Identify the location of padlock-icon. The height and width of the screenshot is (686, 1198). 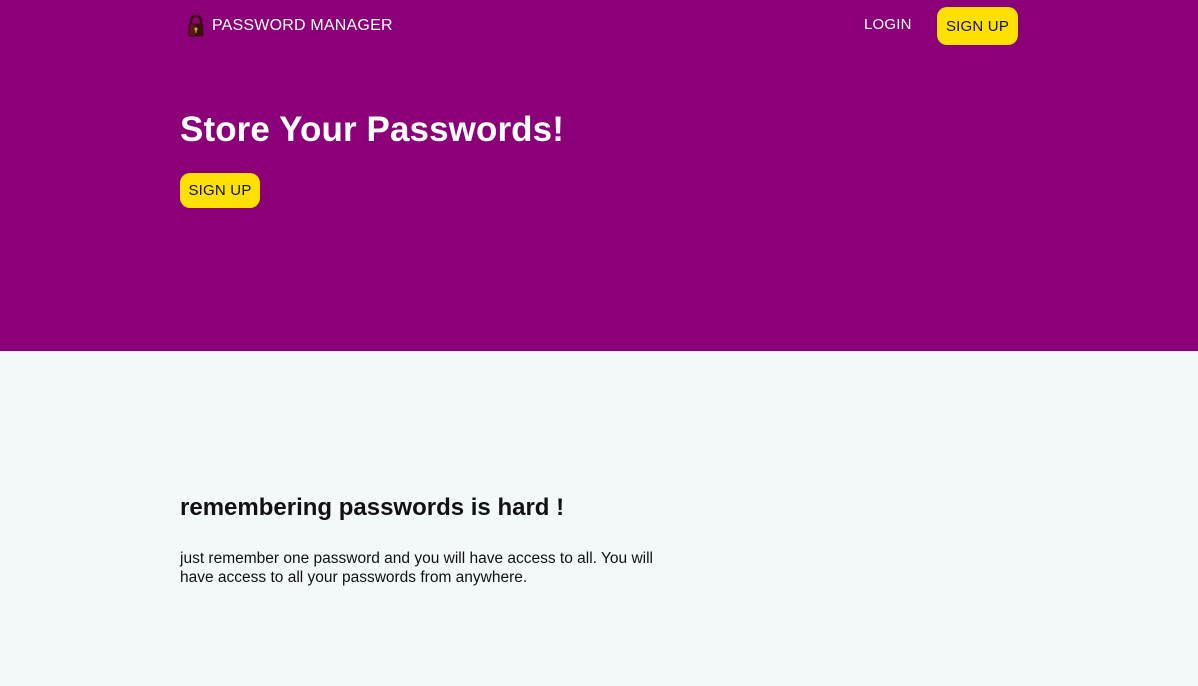
(196, 26).